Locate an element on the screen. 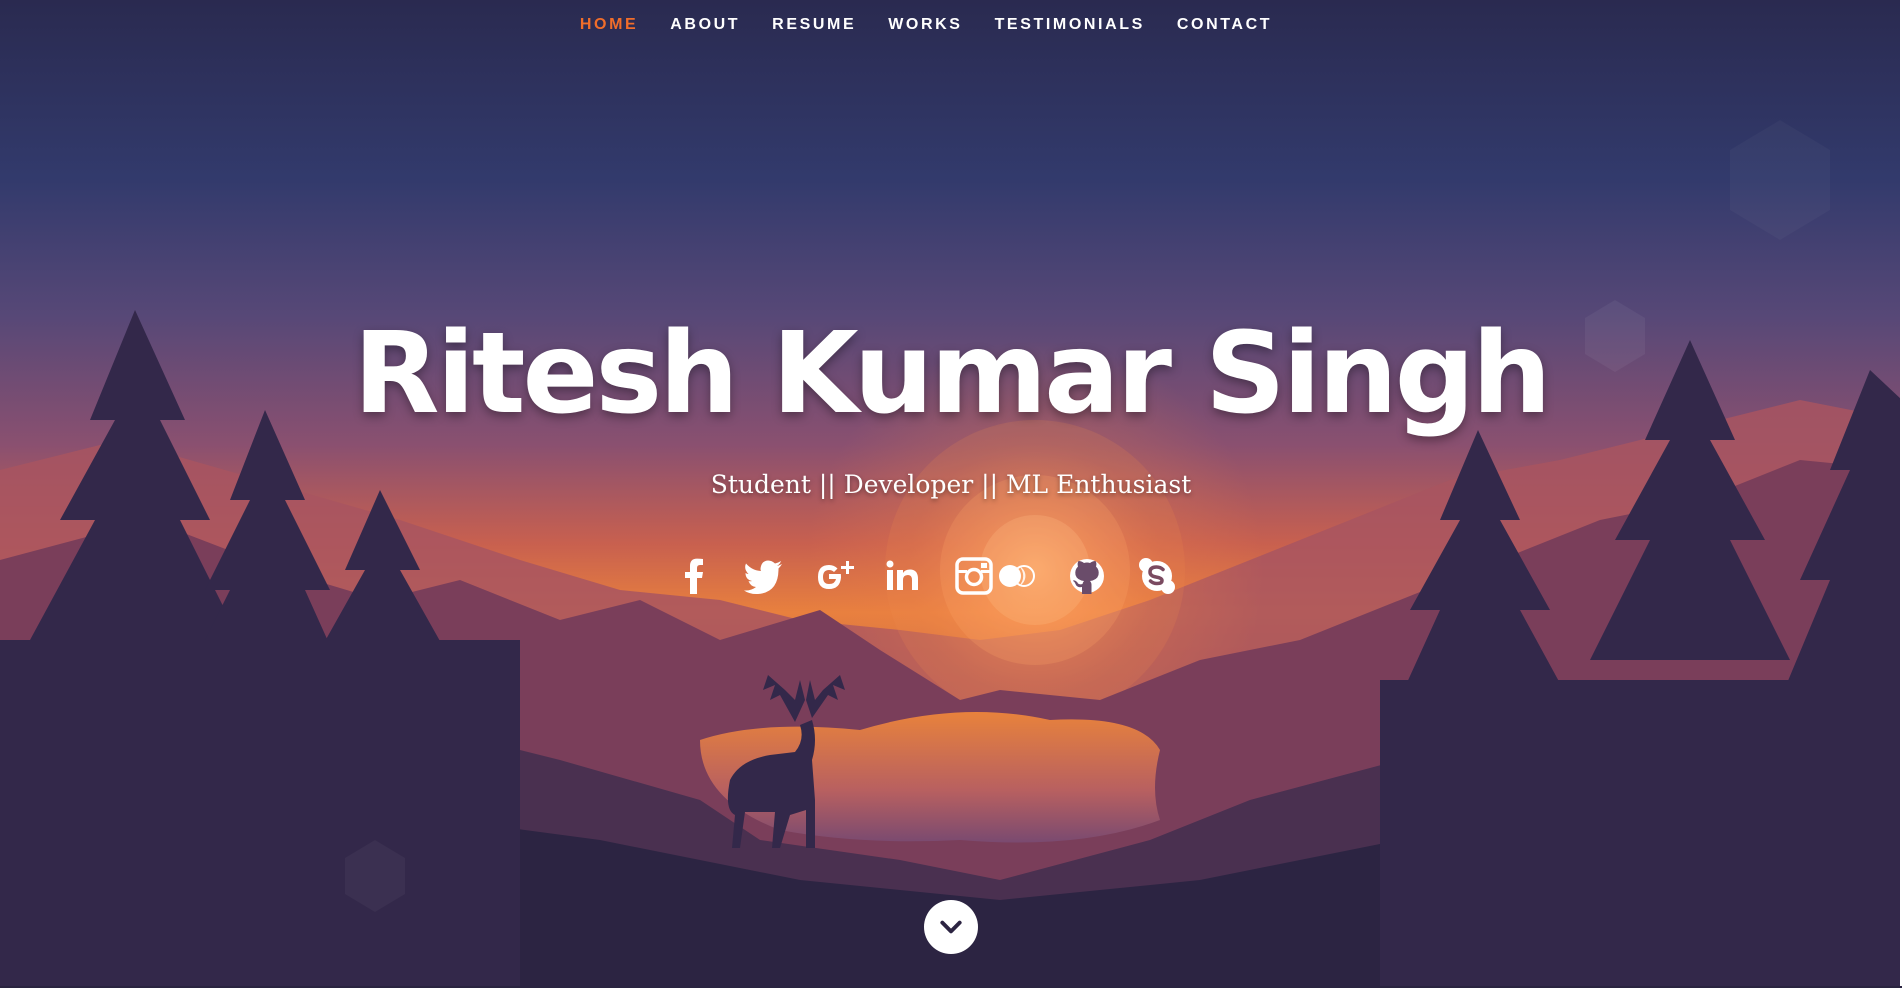  github-icon is located at coordinates (1087, 576).